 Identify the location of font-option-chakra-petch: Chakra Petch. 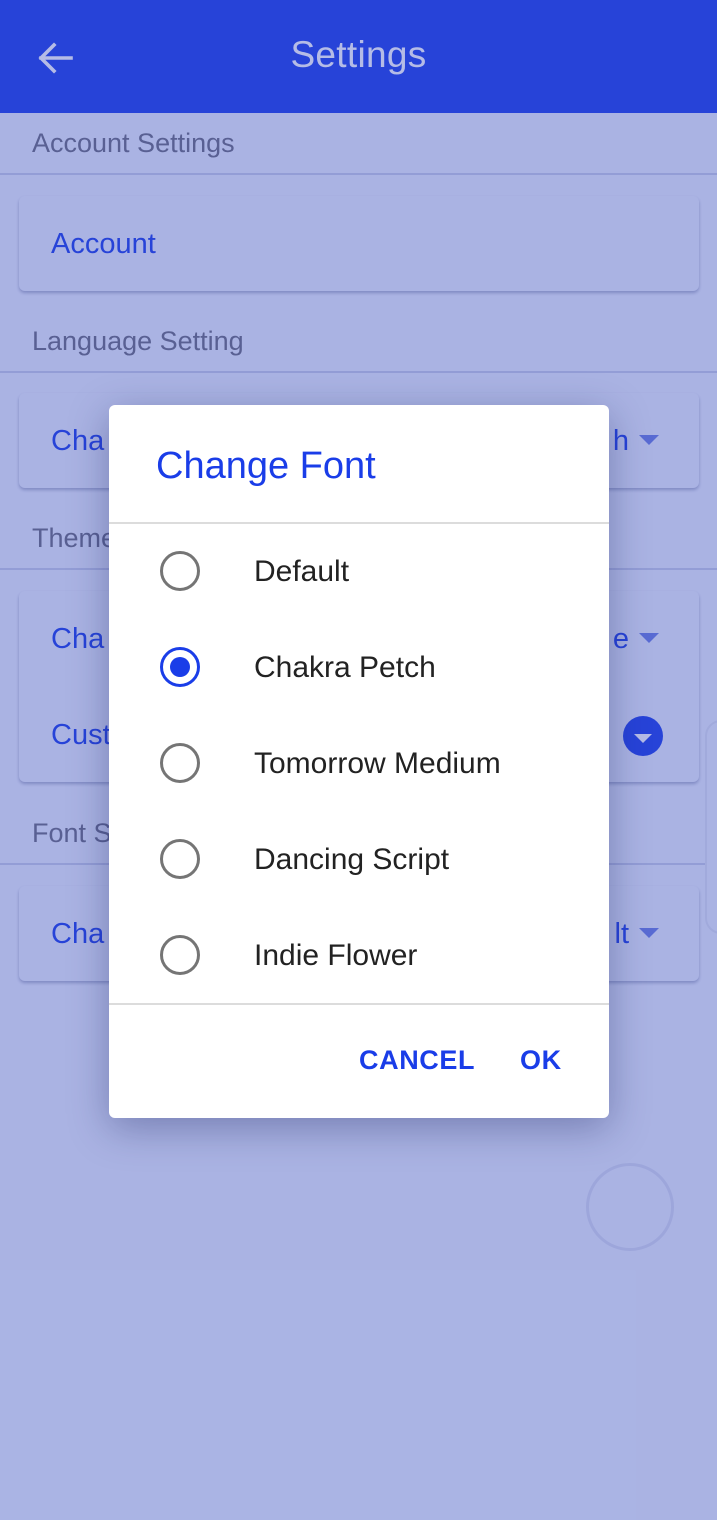
(359, 668).